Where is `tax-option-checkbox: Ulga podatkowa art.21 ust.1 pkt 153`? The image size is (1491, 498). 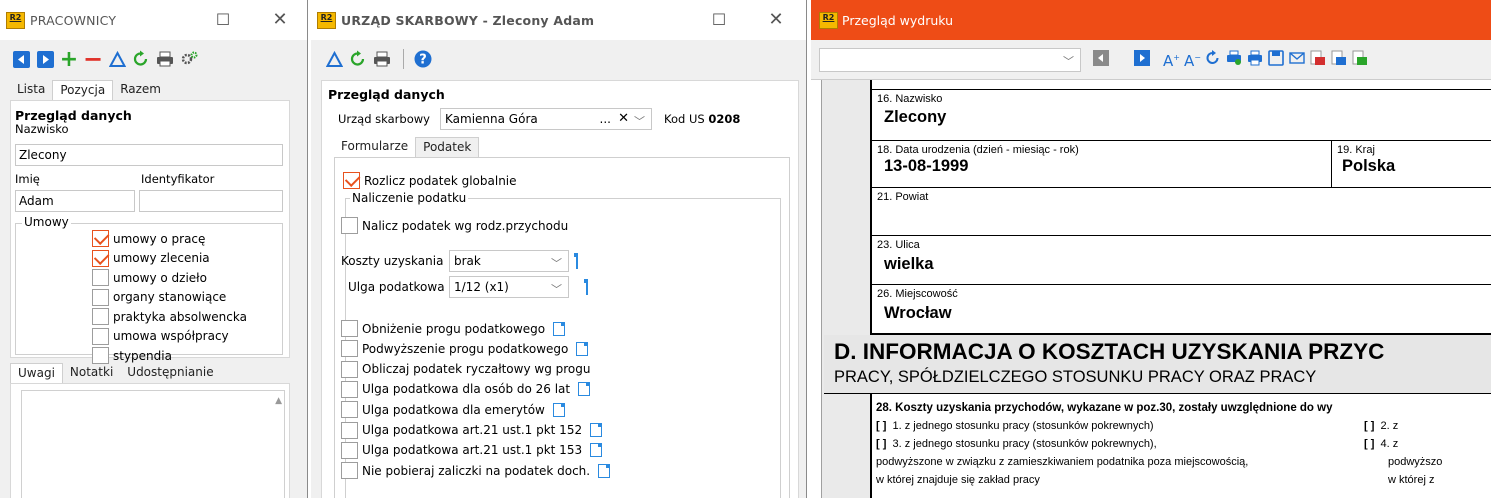 tax-option-checkbox: Ulga podatkowa art.21 ust.1 pkt 153 is located at coordinates (472, 450).